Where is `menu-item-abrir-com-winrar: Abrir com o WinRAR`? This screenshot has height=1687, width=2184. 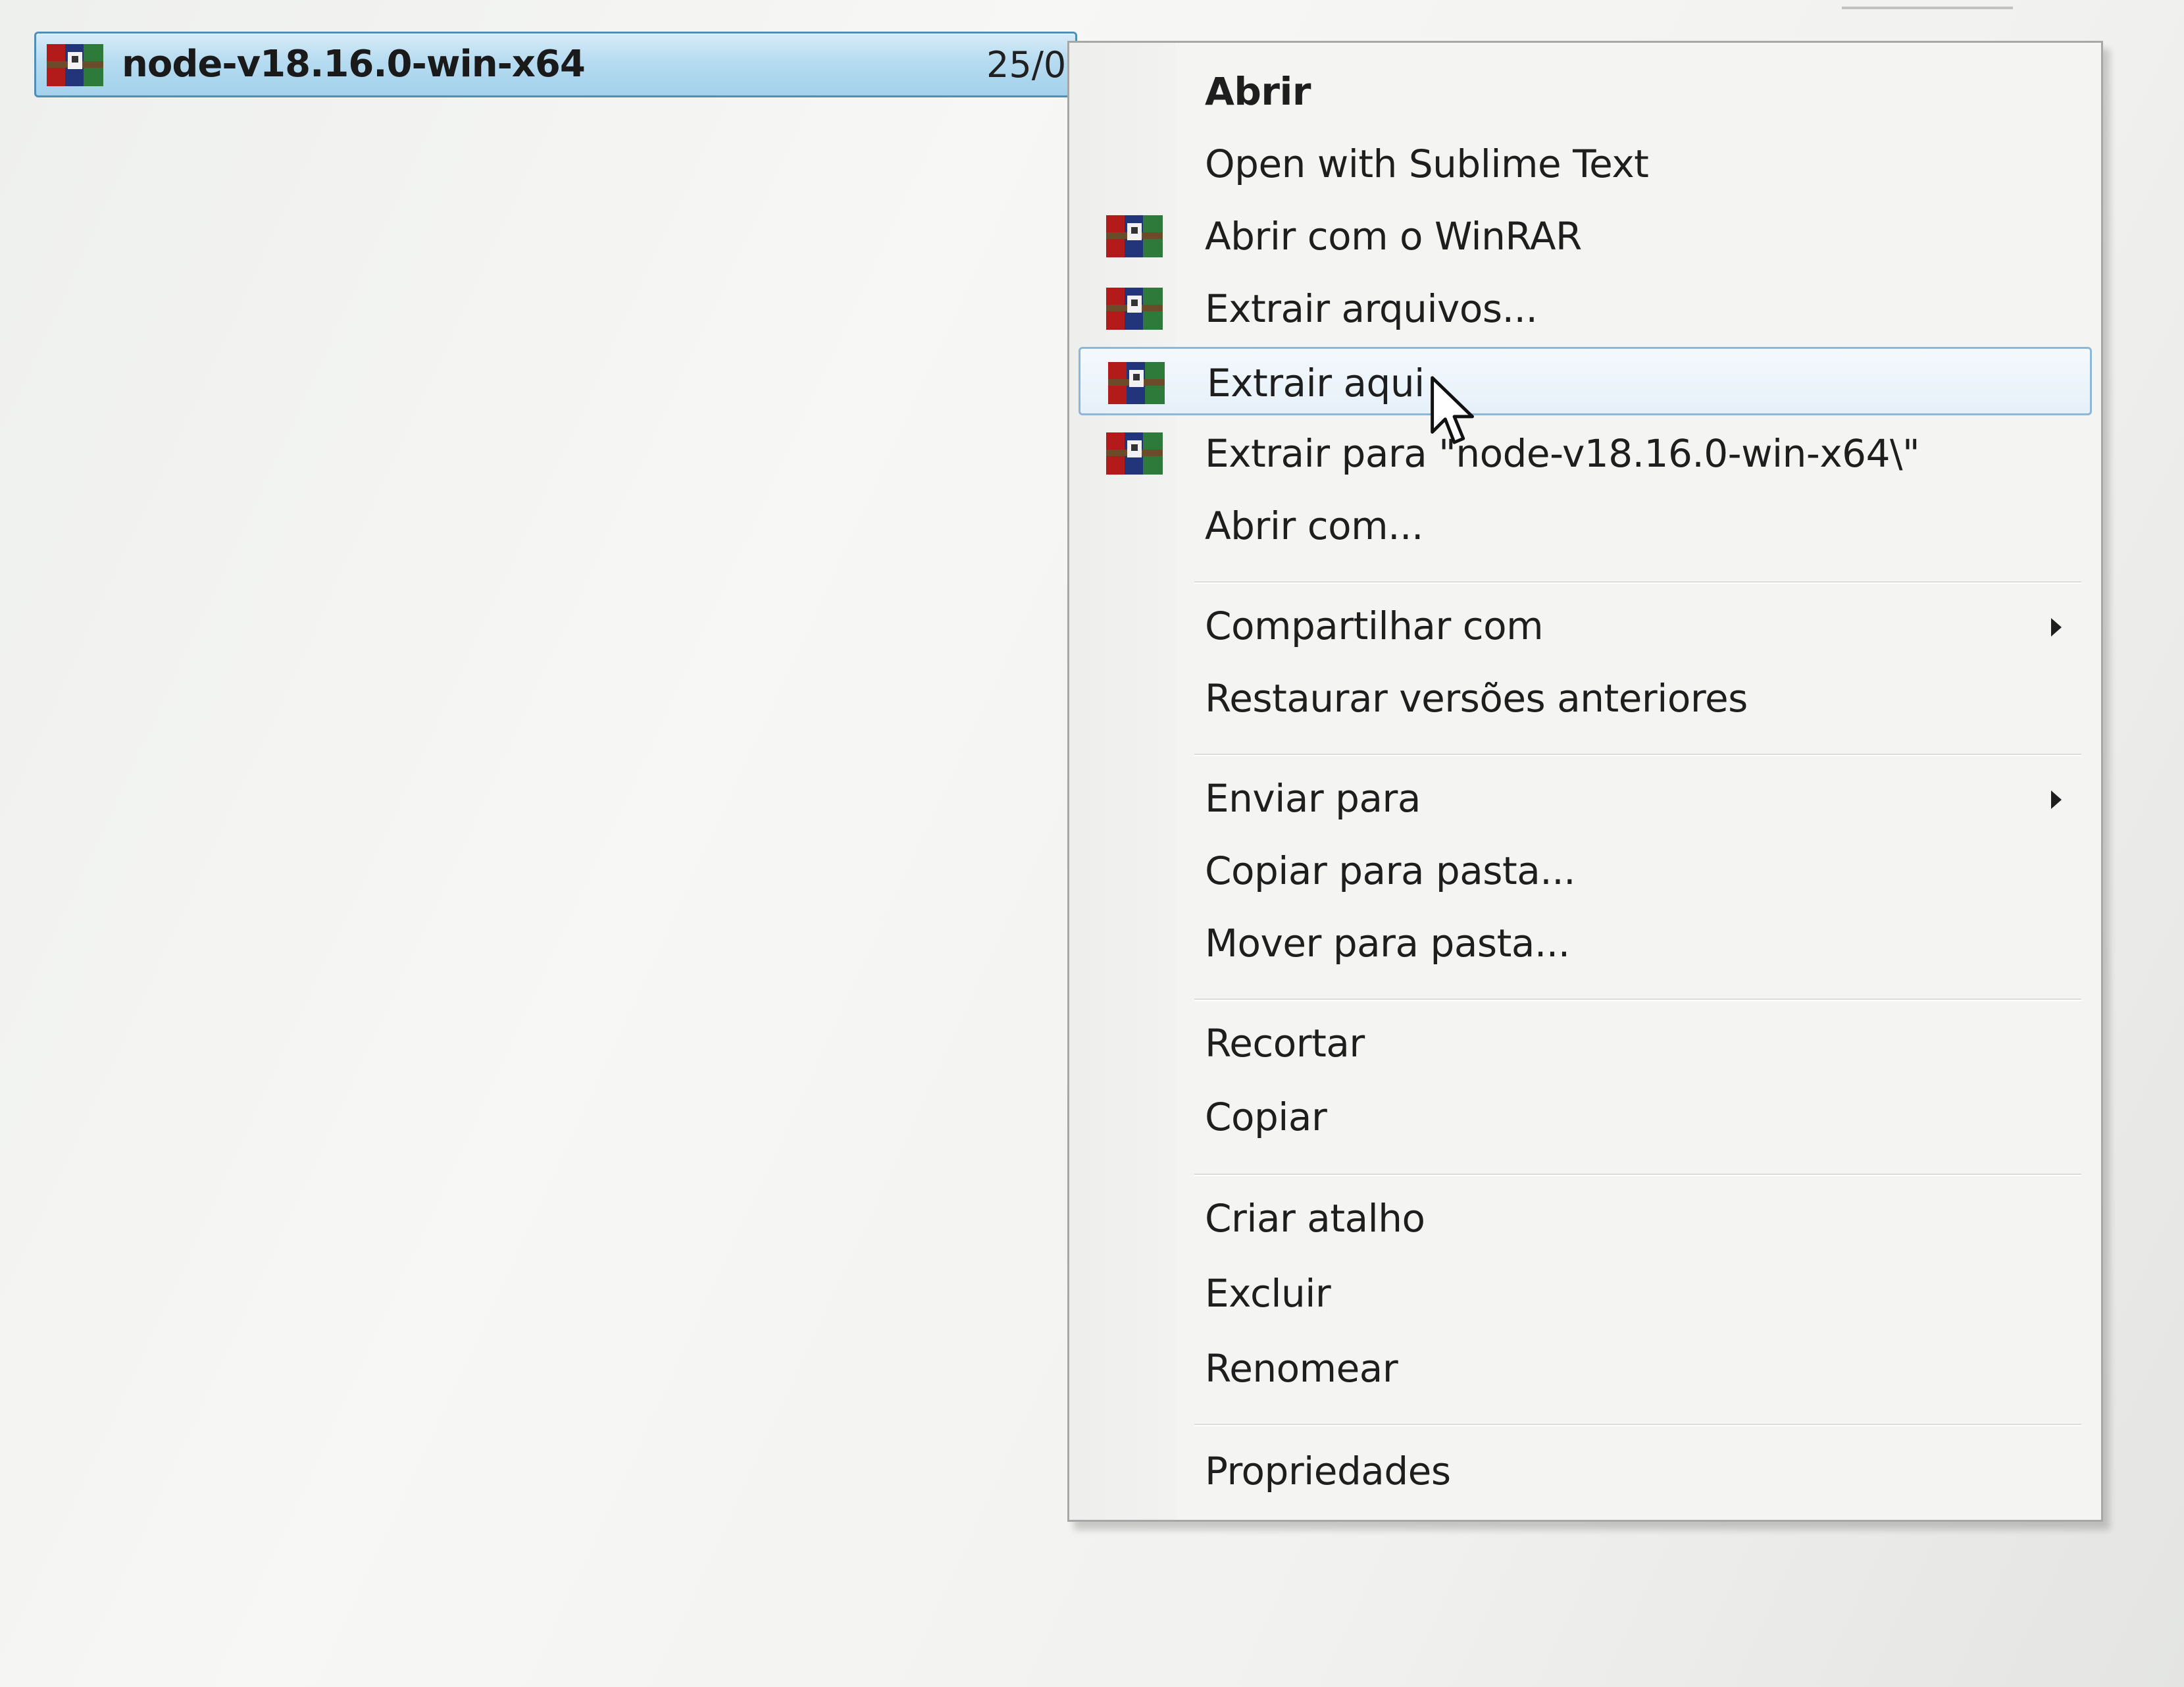
menu-item-abrir-com-winrar: Abrir com o WinRAR is located at coordinates (1585, 236).